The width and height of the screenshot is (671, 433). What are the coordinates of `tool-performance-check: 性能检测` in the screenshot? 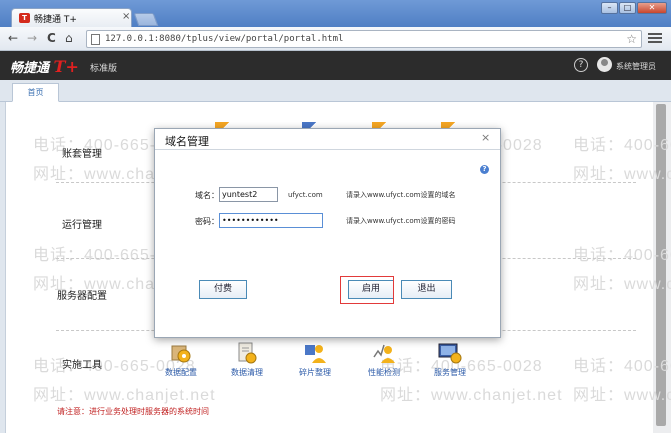 It's located at (384, 359).